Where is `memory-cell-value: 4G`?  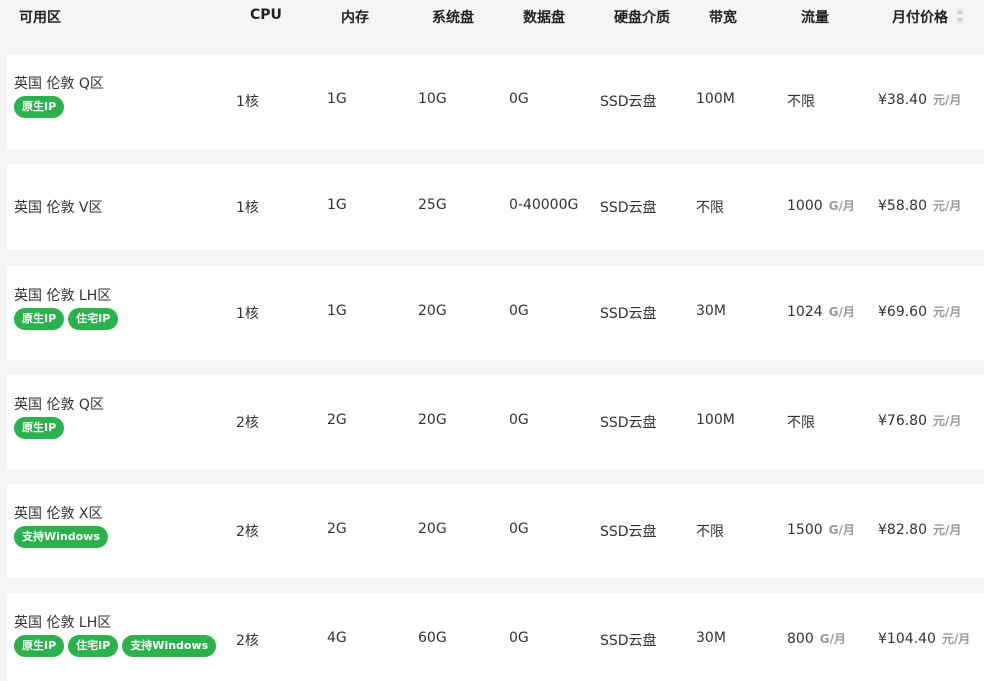 memory-cell-value: 4G is located at coordinates (337, 638).